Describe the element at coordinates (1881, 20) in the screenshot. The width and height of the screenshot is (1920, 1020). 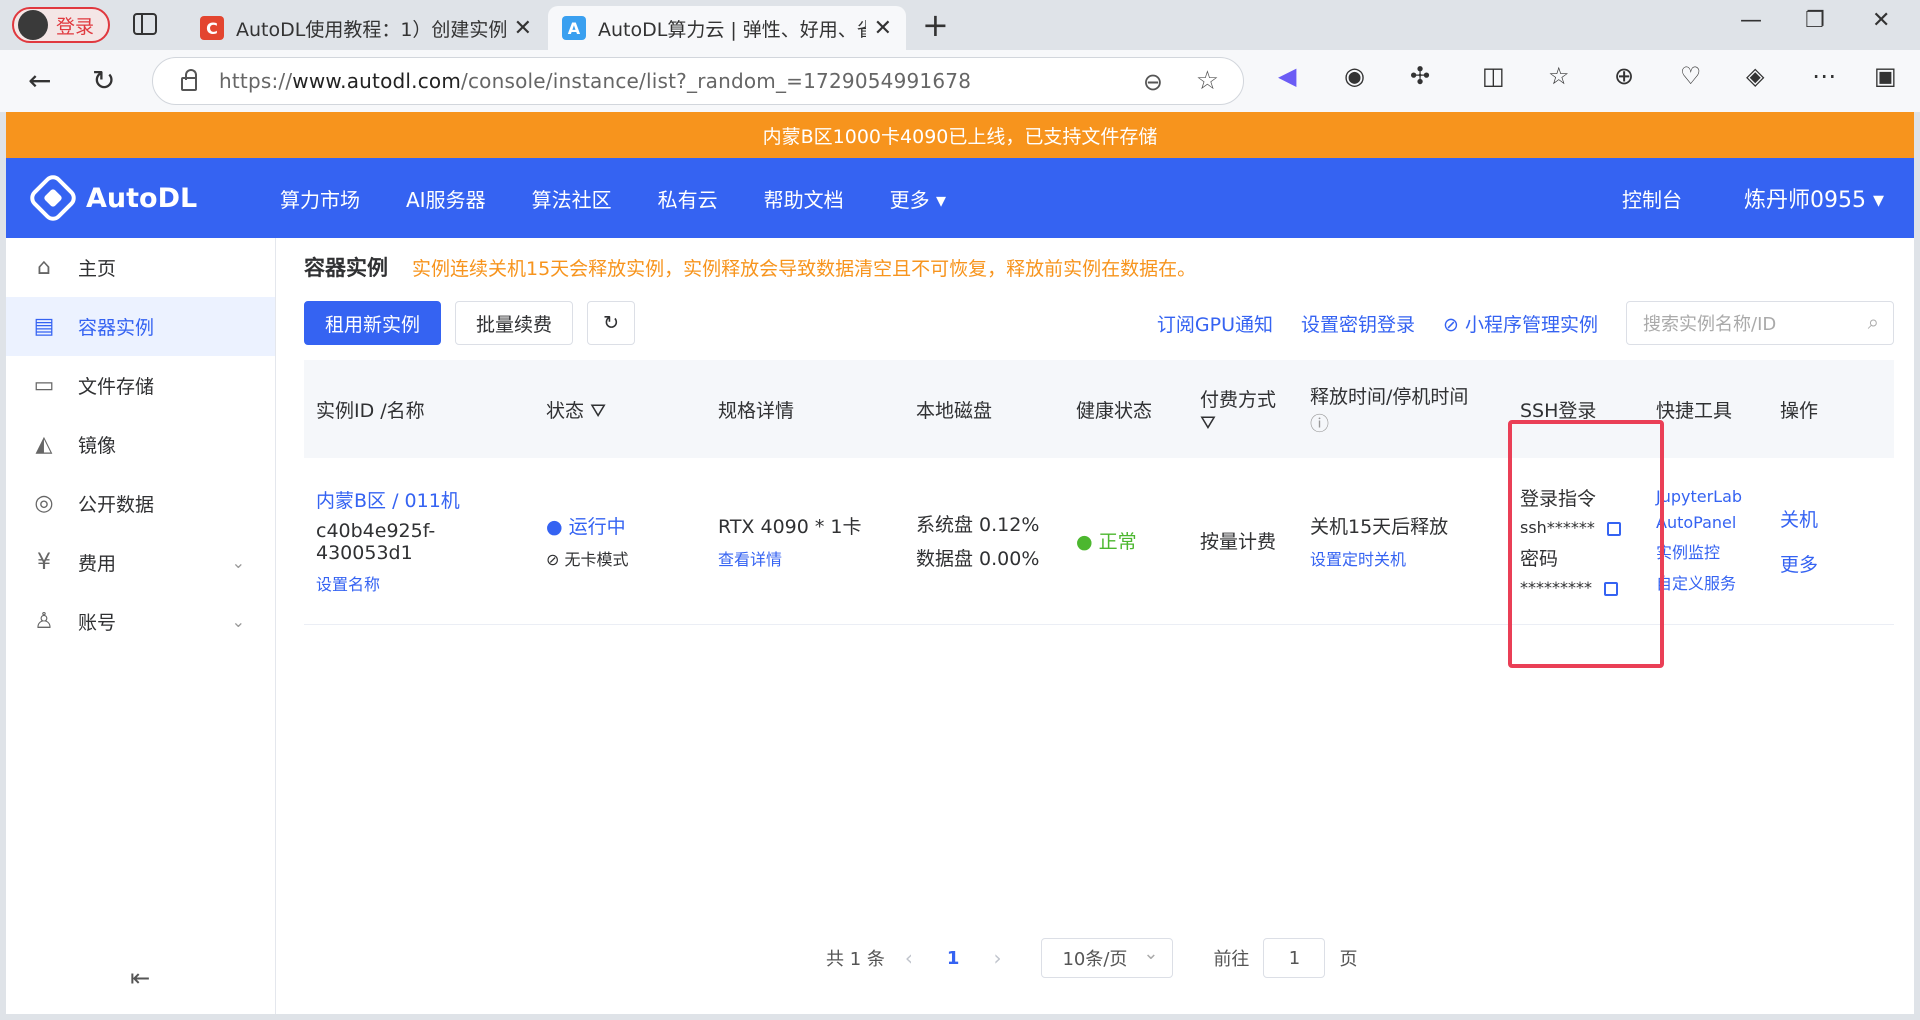
I see `close-window-icon: ✕` at that location.